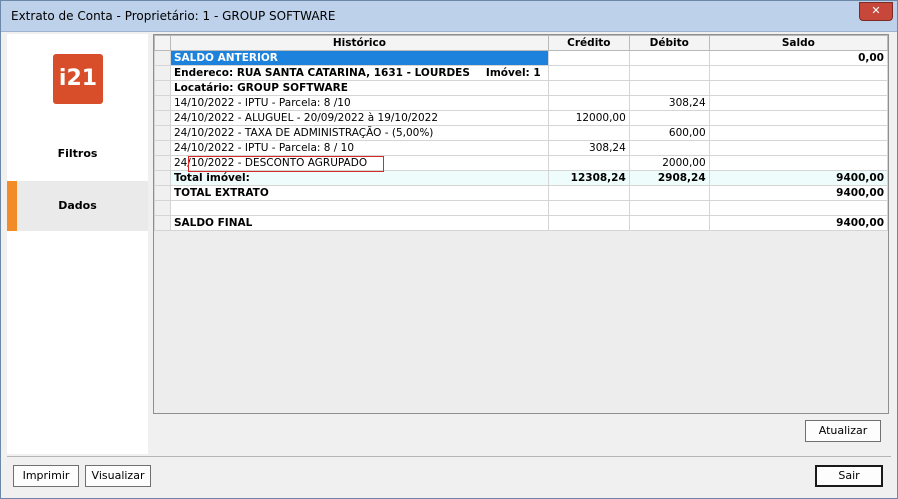 The height and width of the screenshot is (499, 898). I want to click on header-row: Histórico Crédito Débito Saldo, so click(521, 43).